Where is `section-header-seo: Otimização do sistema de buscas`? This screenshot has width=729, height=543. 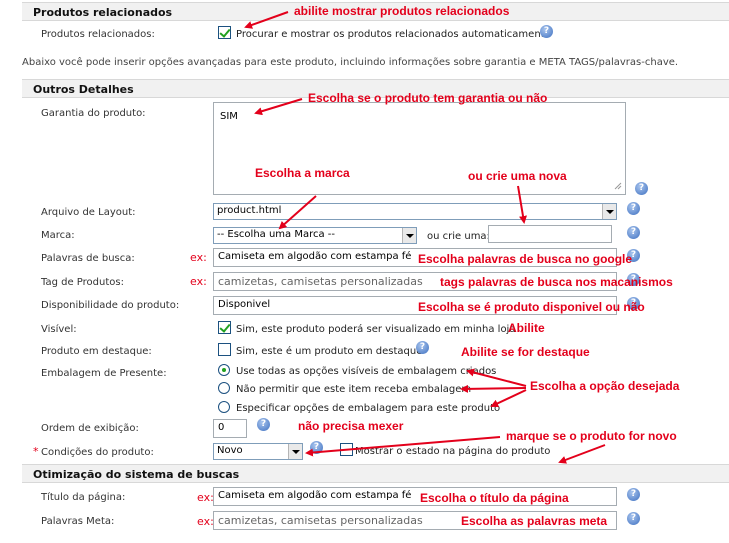
section-header-seo: Otimização do sistema de buscas is located at coordinates (375, 473).